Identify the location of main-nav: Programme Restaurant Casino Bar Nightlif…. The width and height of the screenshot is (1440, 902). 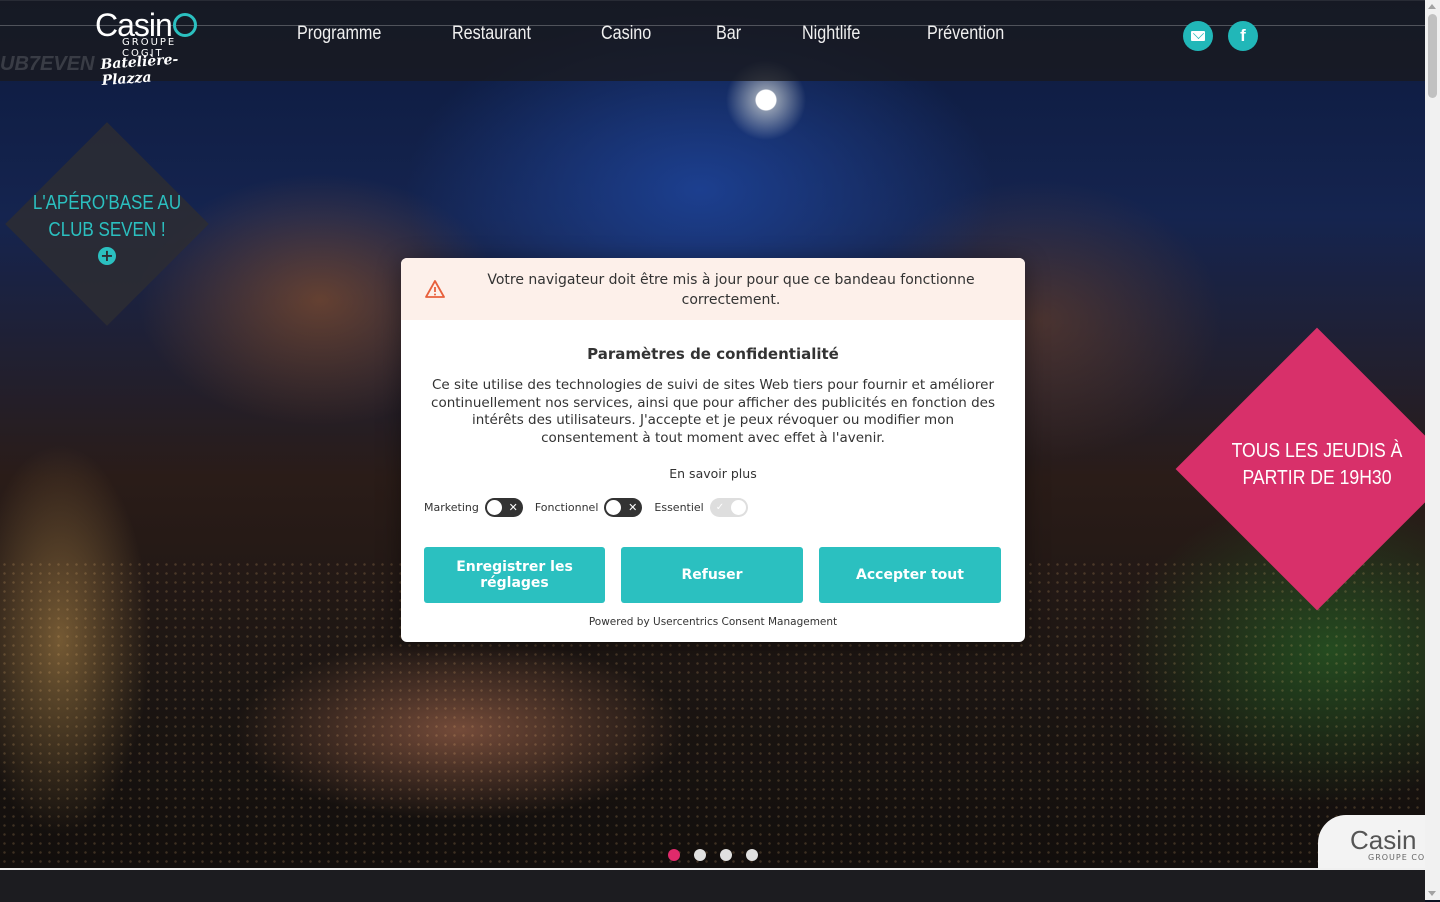
(685, 34).